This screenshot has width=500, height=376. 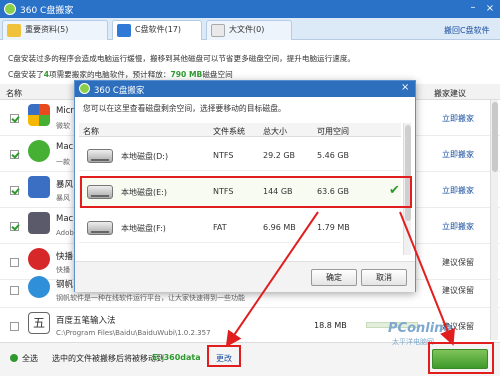 What do you see at coordinates (427, 278) in the screenshot?
I see `arrow-to-move` at bounding box center [427, 278].